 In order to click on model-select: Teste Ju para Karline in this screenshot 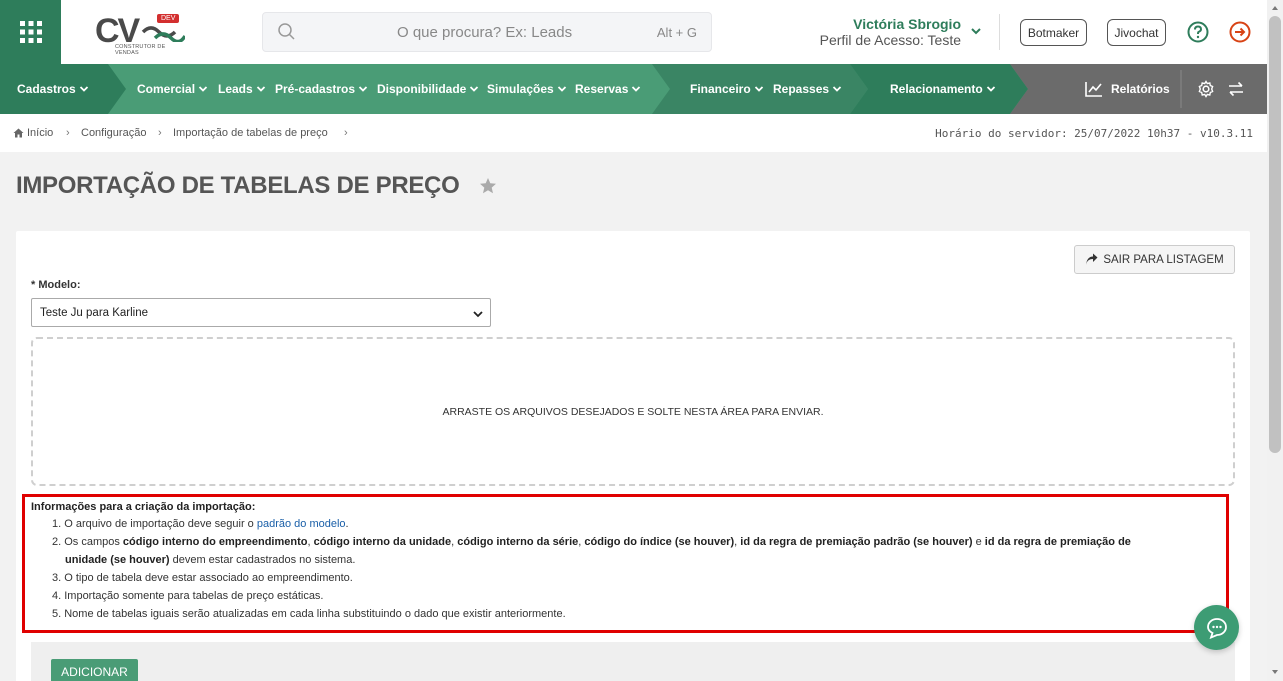, I will do `click(261, 312)`.